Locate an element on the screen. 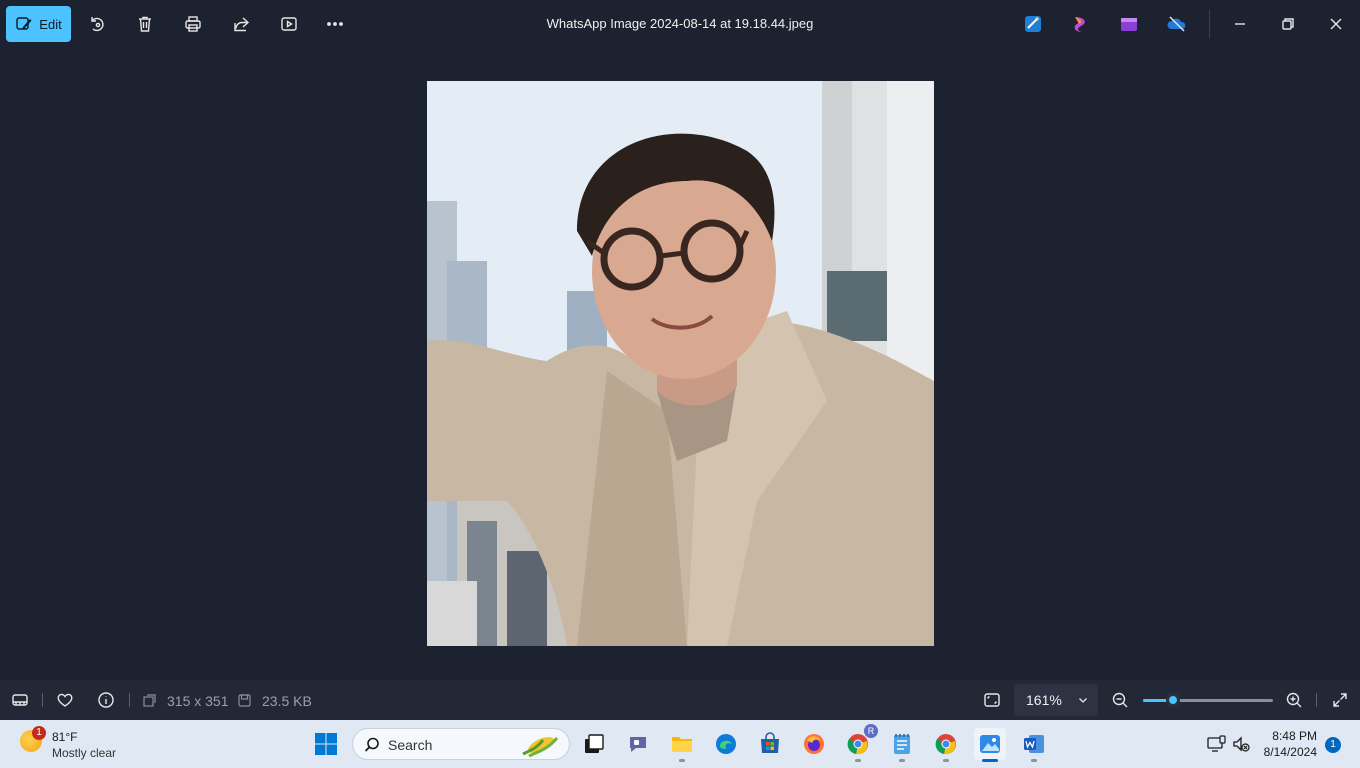 This screenshot has height=768, width=1360. device-connect-icon is located at coordinates (1216, 744).